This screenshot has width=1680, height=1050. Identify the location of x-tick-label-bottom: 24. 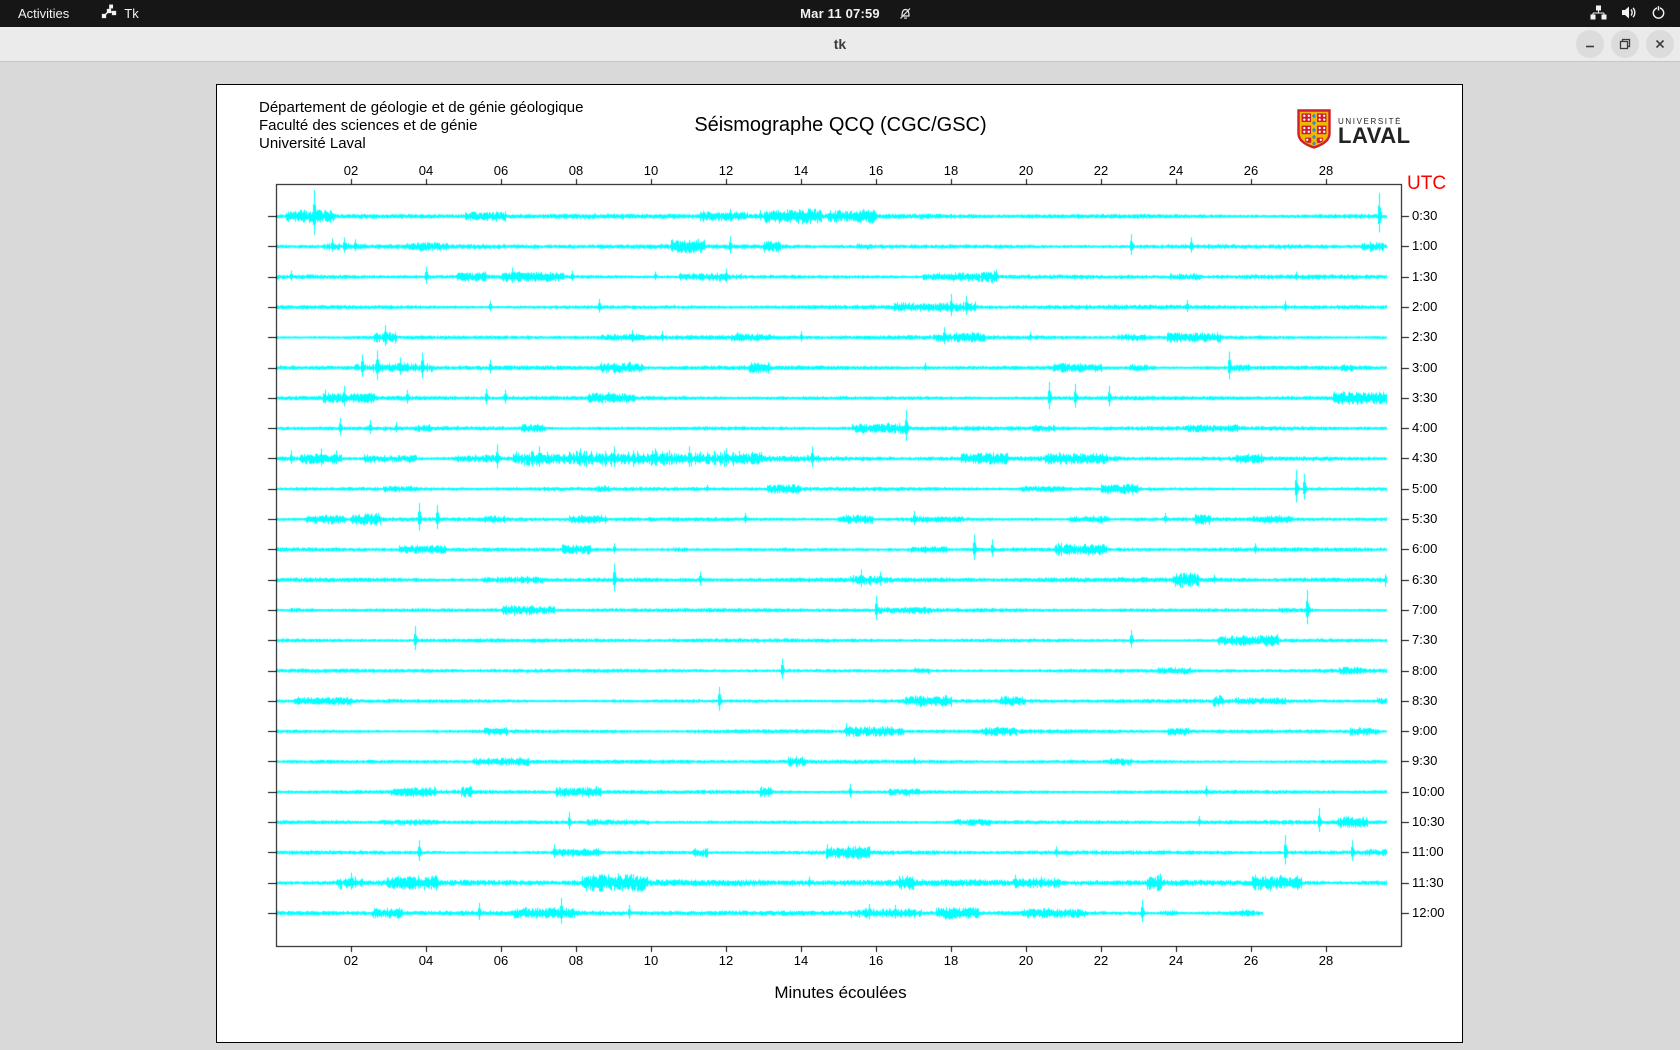
(1176, 960).